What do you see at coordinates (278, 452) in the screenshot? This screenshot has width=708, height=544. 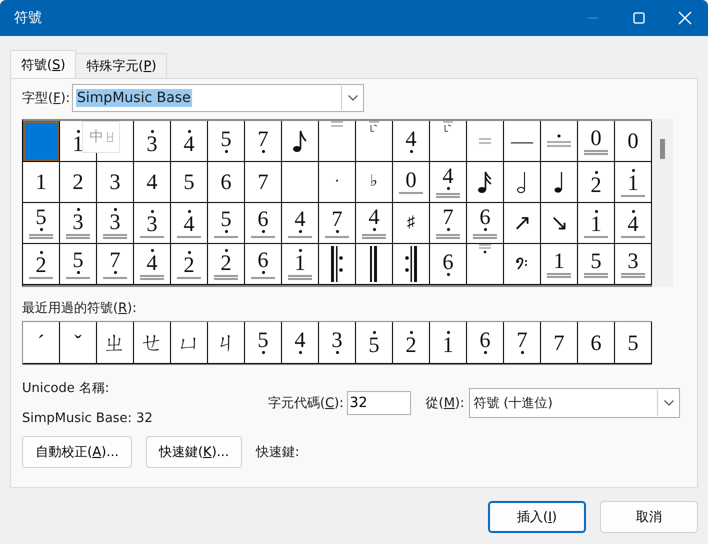 I see `shortcut-key-label: 快速鍵:` at bounding box center [278, 452].